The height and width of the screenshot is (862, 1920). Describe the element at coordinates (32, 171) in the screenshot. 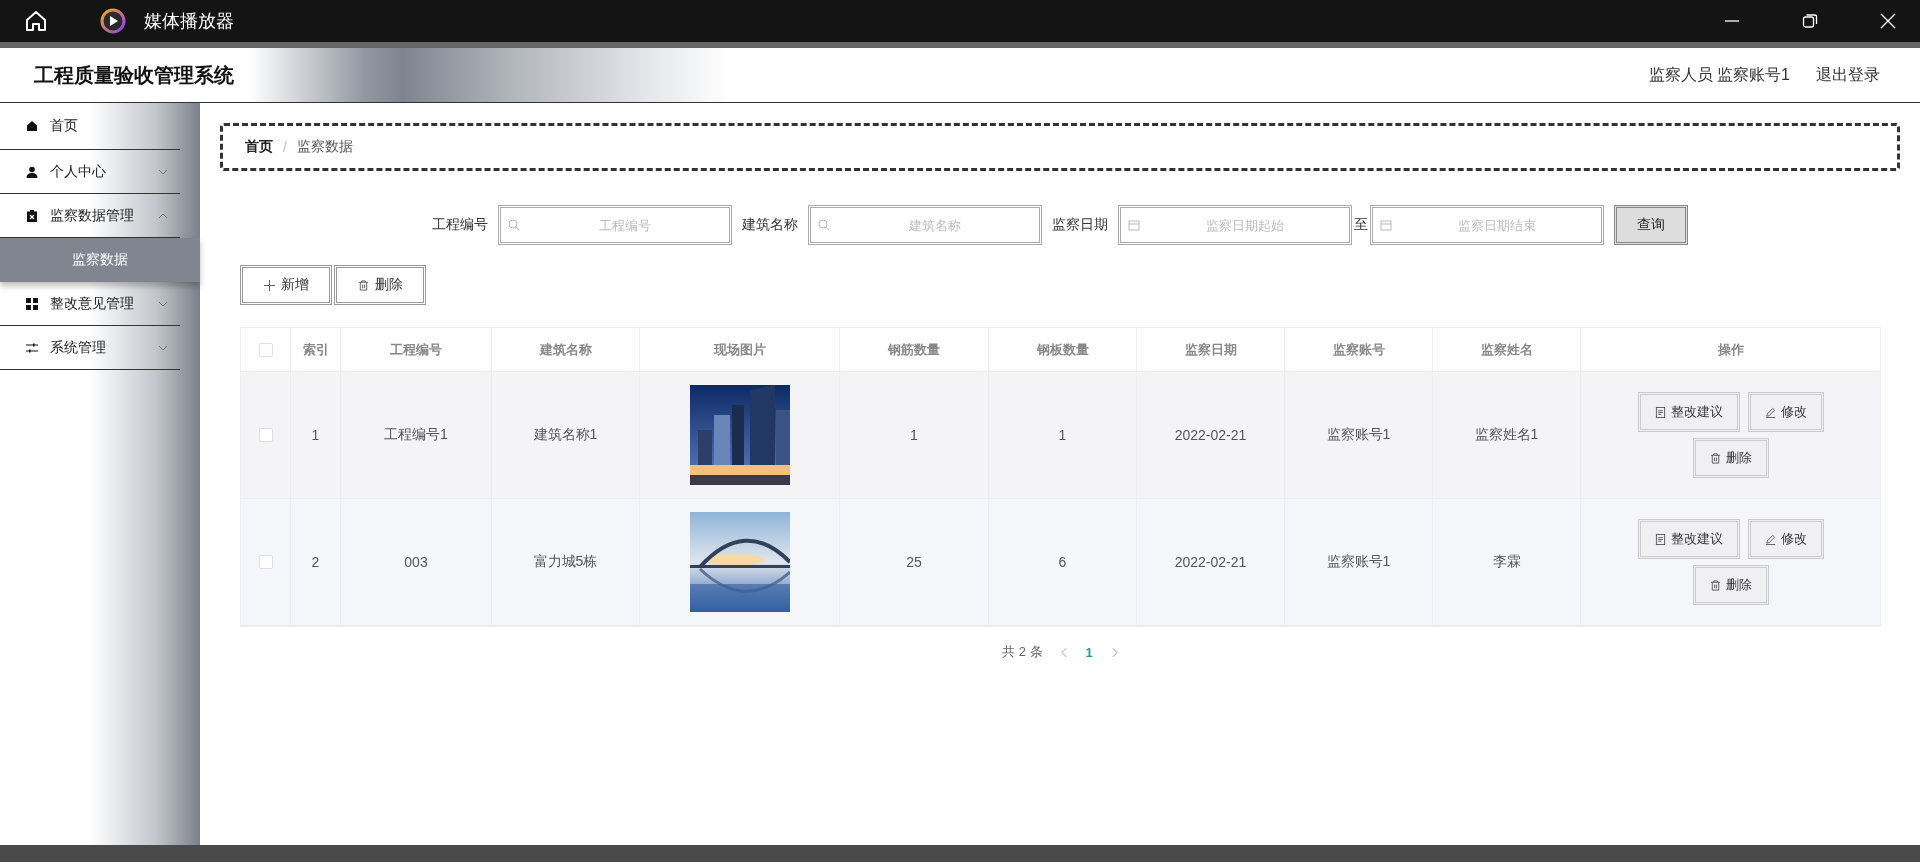

I see `user-icon` at that location.